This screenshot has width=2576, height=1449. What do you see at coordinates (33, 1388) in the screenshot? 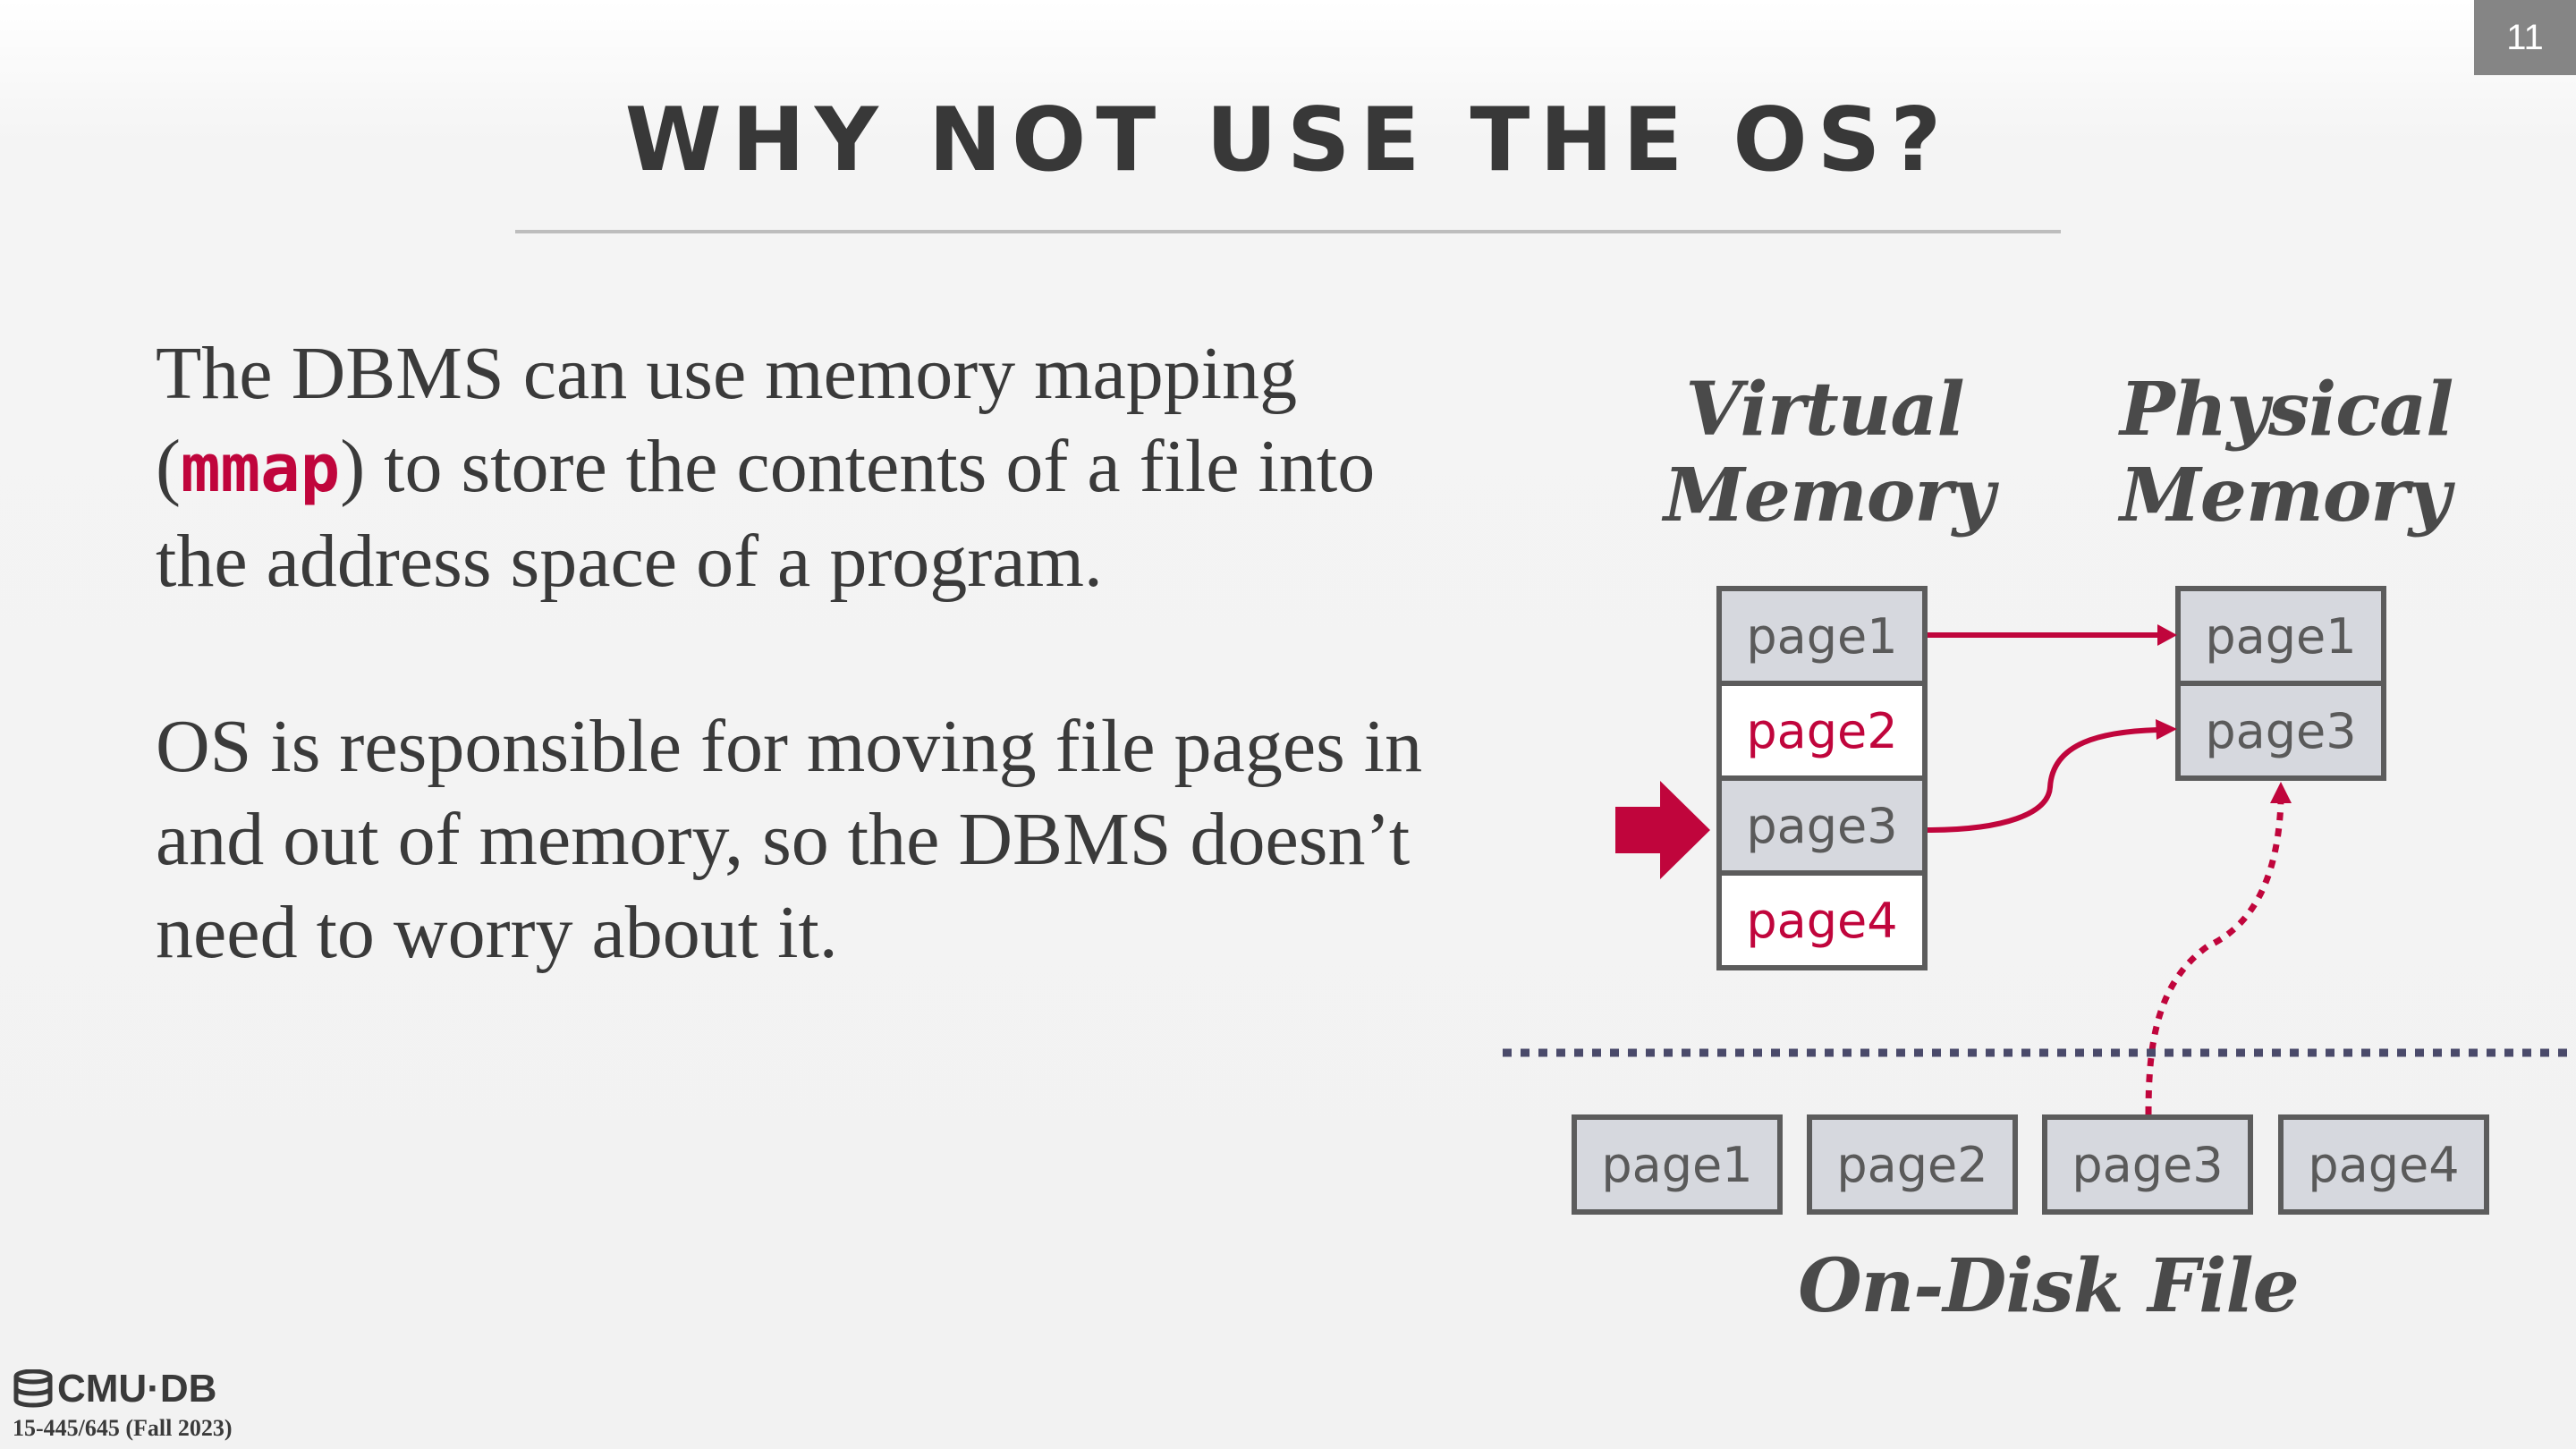
I see `database-icon` at bounding box center [33, 1388].